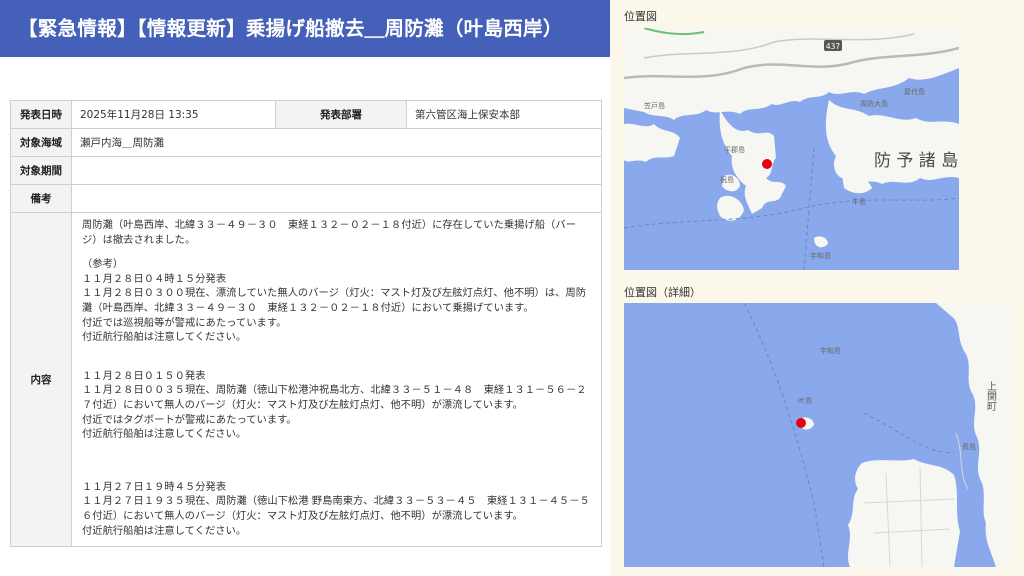 The width and height of the screenshot is (1024, 576). I want to click on map1-small-label: 宇和島, so click(820, 255).